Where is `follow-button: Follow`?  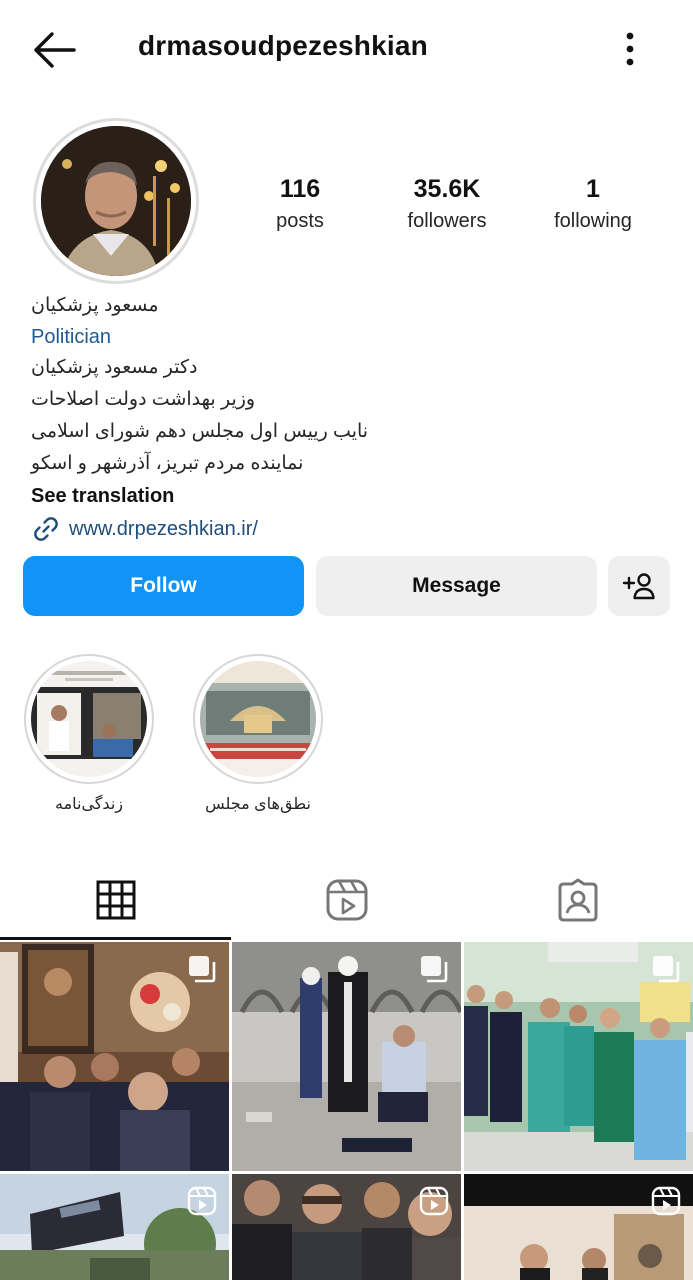 follow-button: Follow is located at coordinates (163, 586).